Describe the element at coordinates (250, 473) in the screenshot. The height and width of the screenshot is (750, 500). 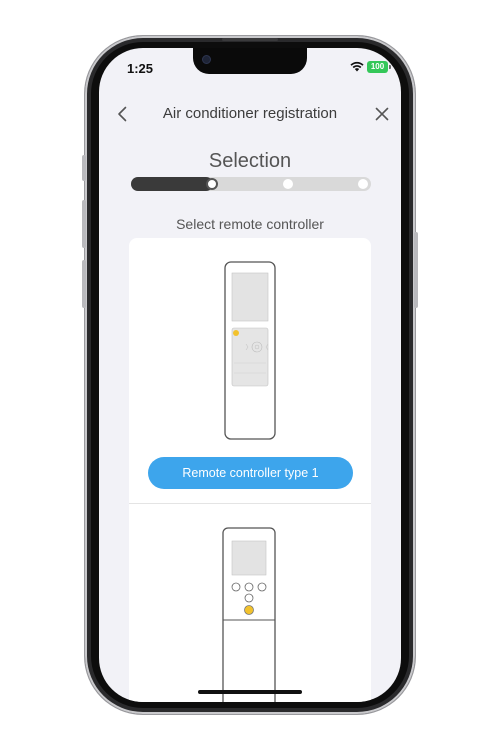
I see `select-remote-type-1-button: Remote controller type 1` at that location.